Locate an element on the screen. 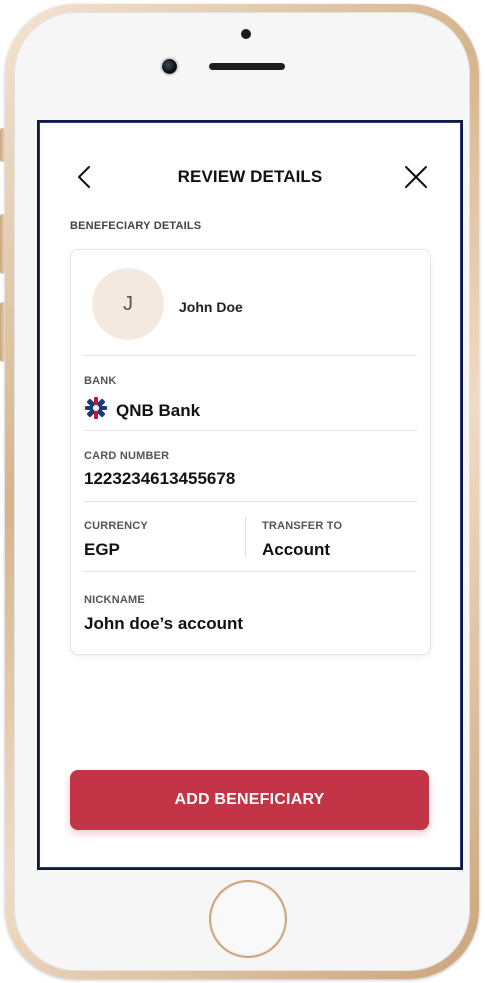 The height and width of the screenshot is (983, 485). front-camera is located at coordinates (169, 66).